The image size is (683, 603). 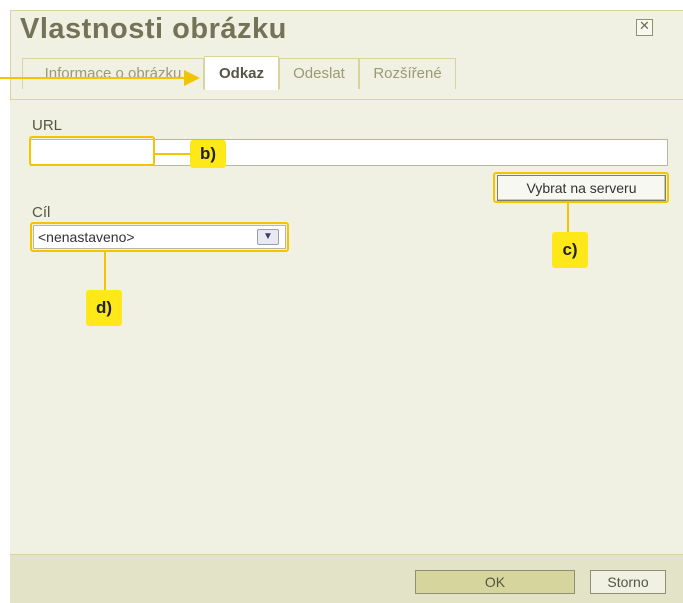 What do you see at coordinates (208, 154) in the screenshot?
I see `callout-b: b)` at bounding box center [208, 154].